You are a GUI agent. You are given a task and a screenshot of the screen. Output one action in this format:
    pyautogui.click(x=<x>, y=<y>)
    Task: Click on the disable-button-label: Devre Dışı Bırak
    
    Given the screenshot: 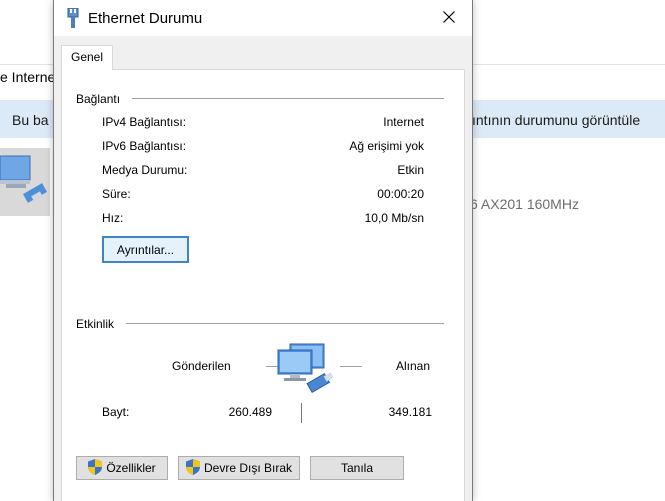 What is the action you would take?
    pyautogui.click(x=248, y=468)
    